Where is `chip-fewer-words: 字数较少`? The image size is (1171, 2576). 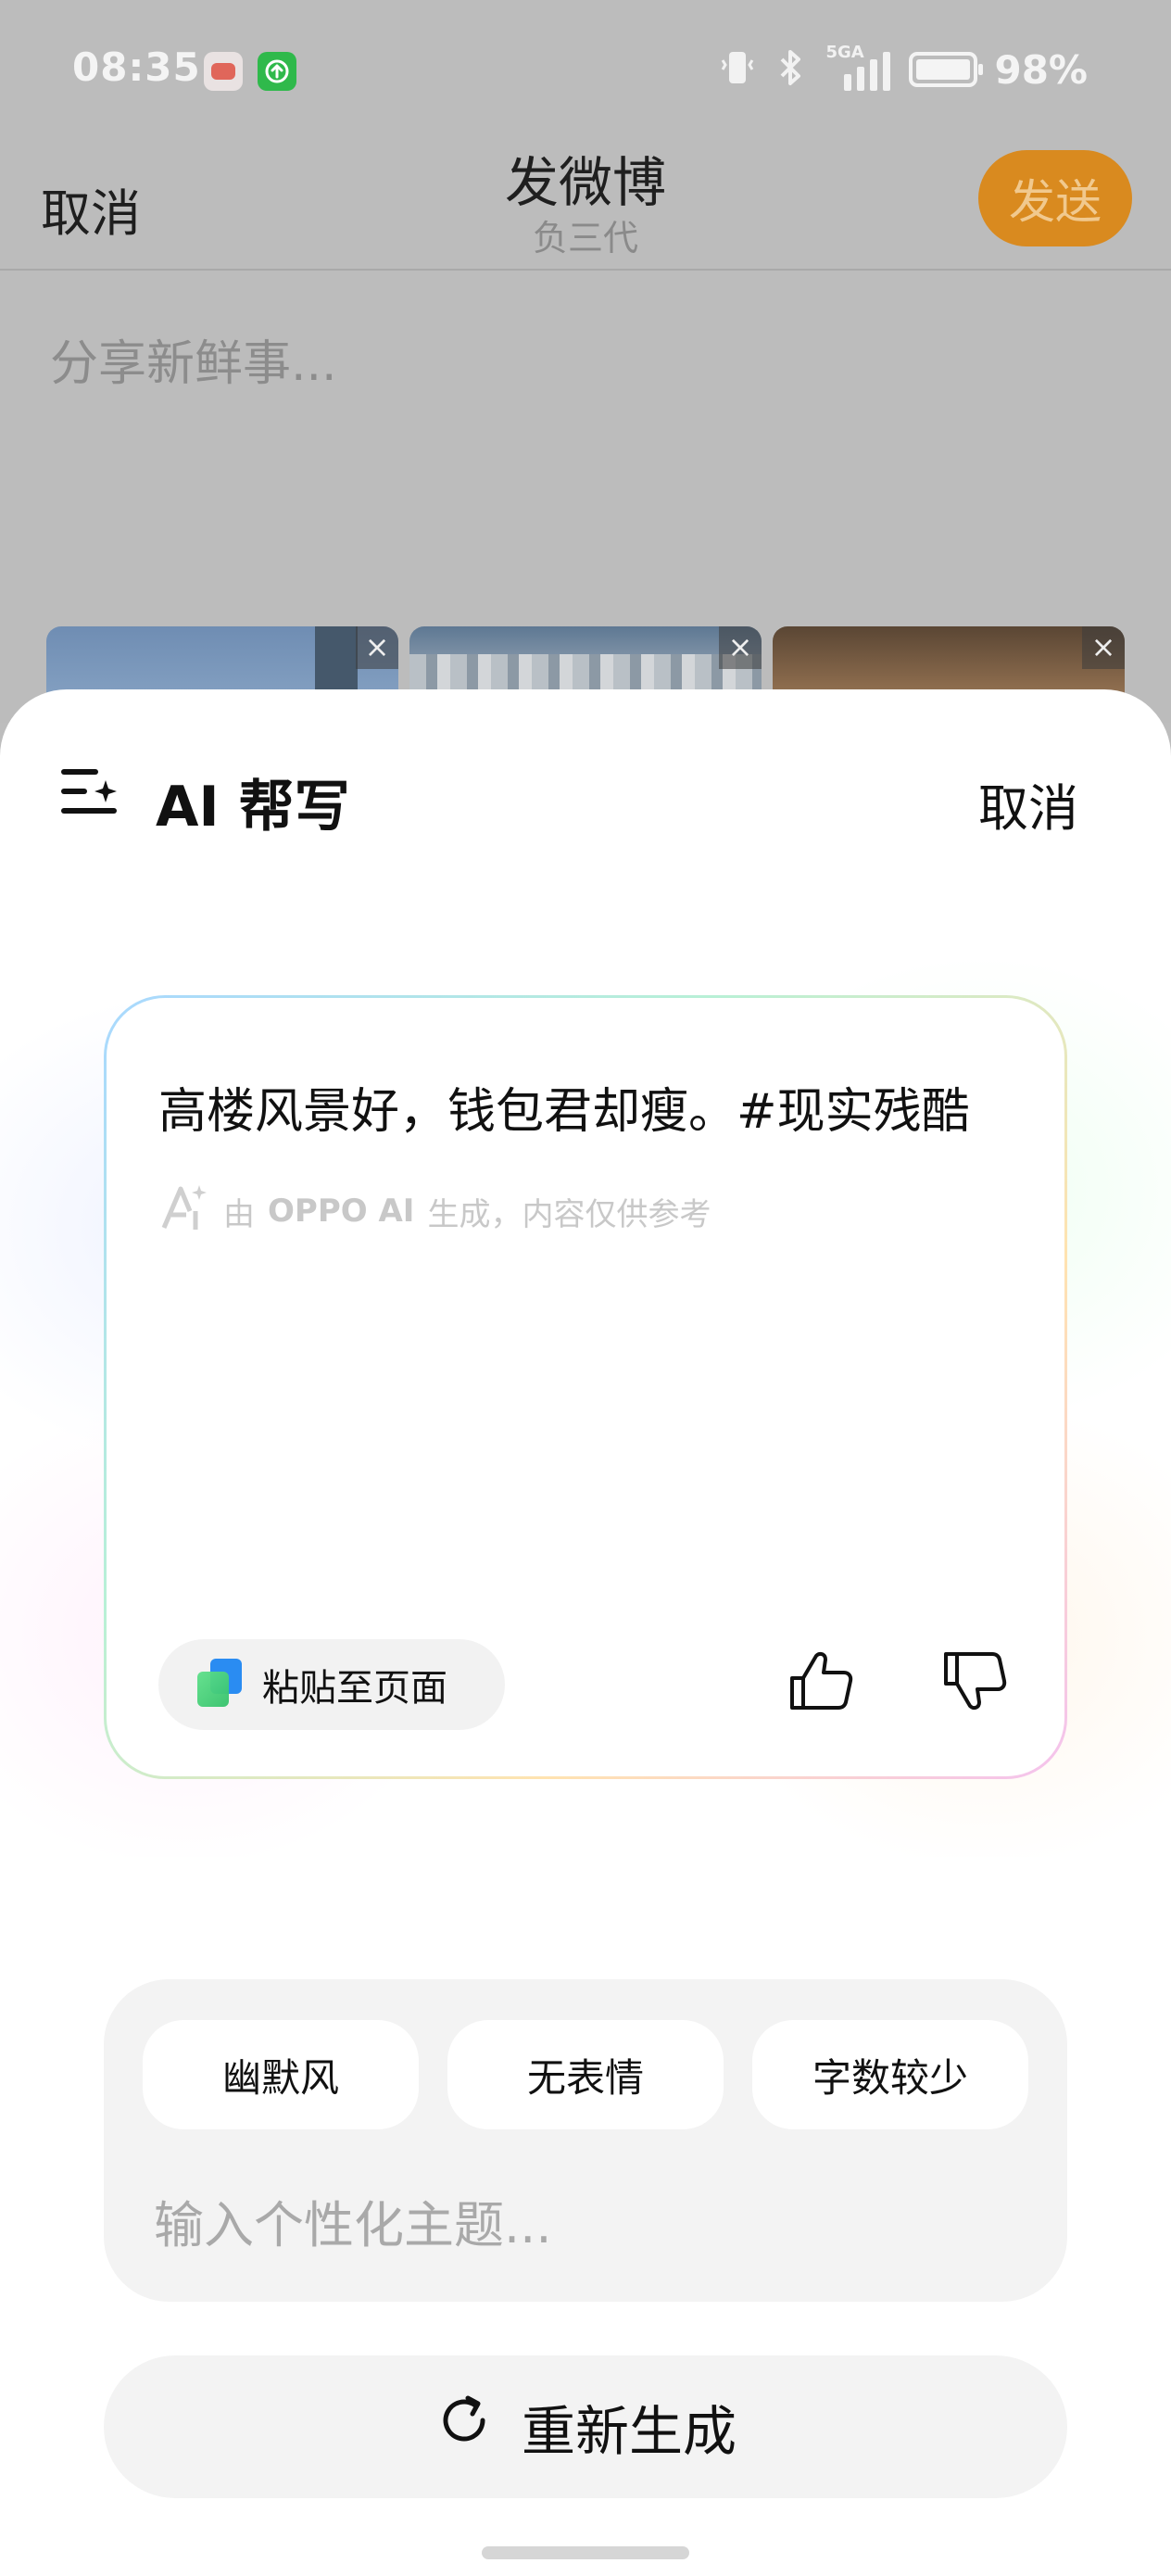
chip-fewer-words: 字数较少 is located at coordinates (890, 2074).